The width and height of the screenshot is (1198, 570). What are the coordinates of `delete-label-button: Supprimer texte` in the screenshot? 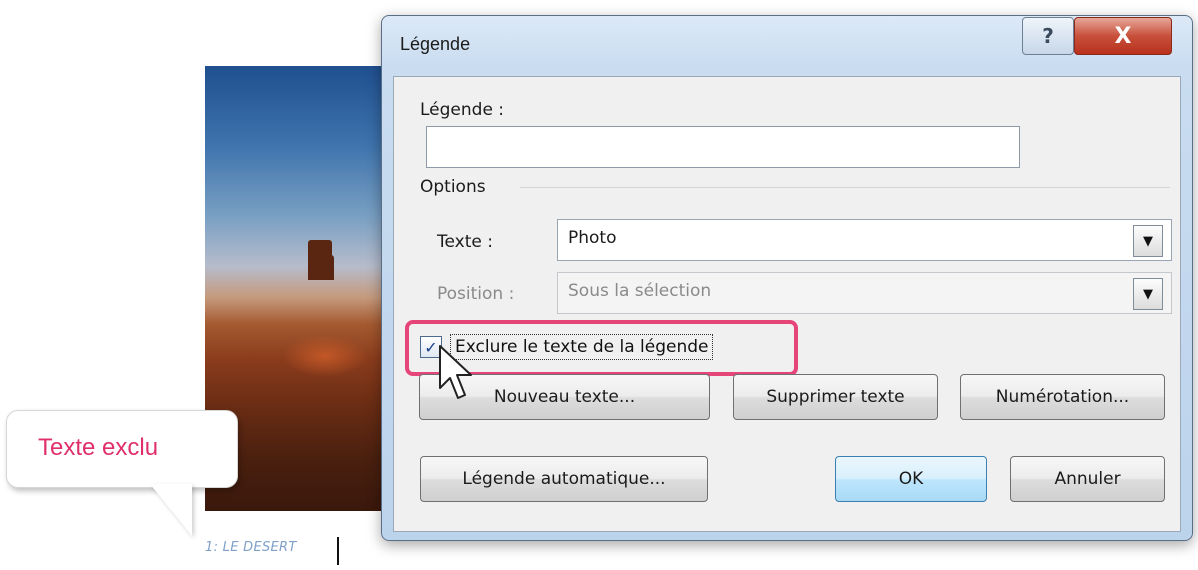 It's located at (835, 397).